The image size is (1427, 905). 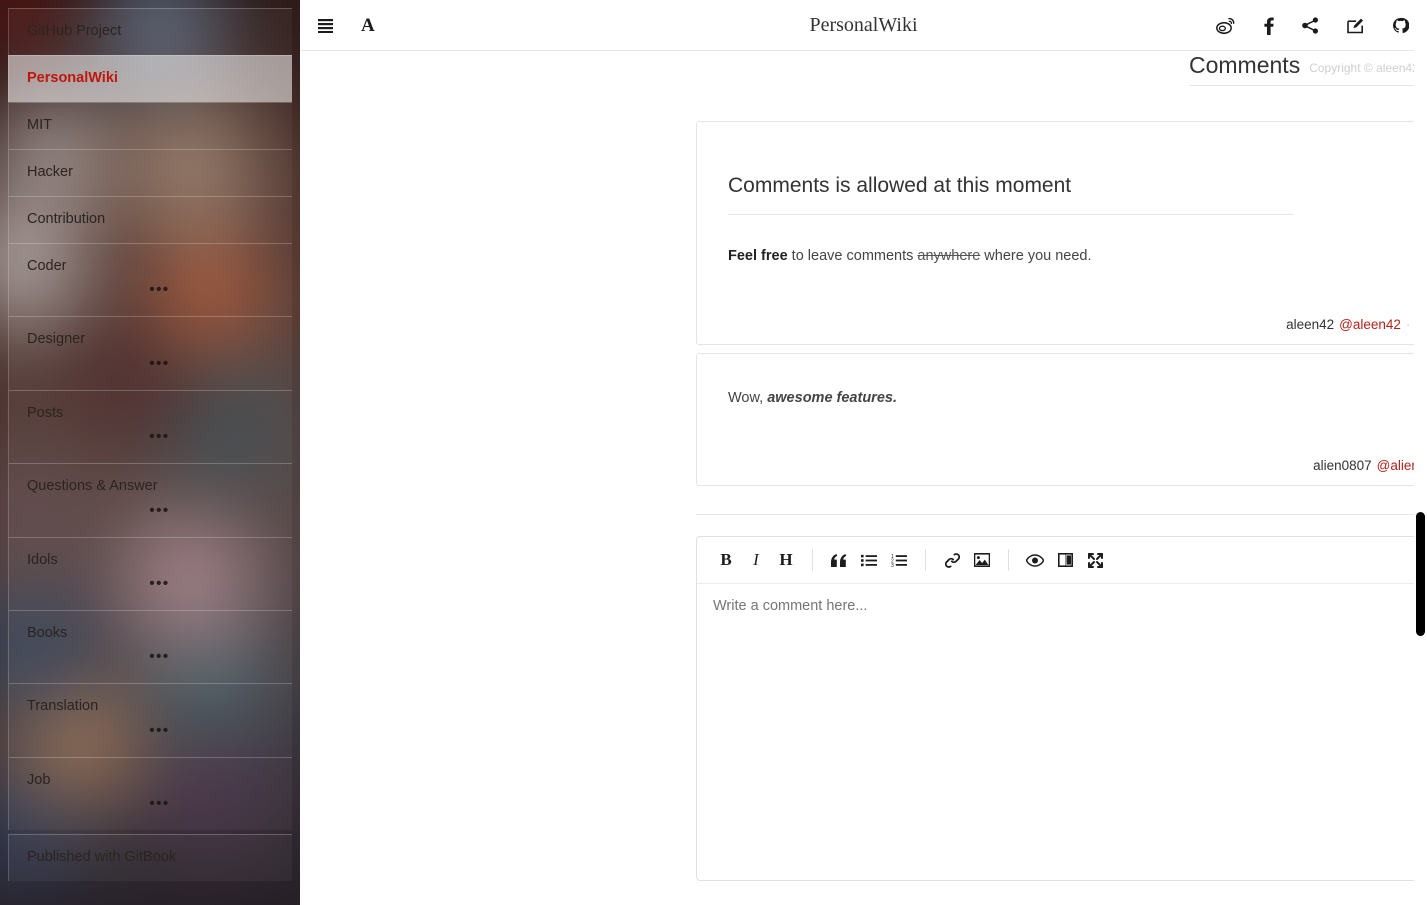 What do you see at coordinates (758, 256) in the screenshot?
I see `comment-body-bold: Feel free` at bounding box center [758, 256].